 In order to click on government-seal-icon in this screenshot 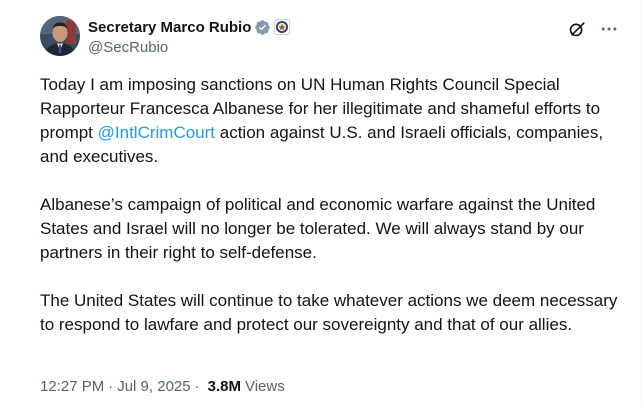, I will do `click(282, 27)`.